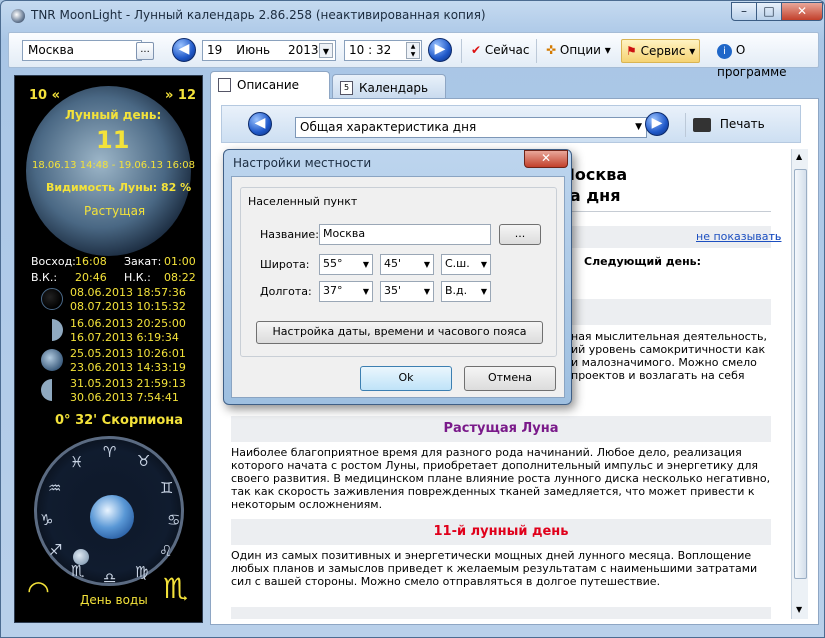 The image size is (825, 638). Describe the element at coordinates (744, 11) in the screenshot. I see `minimize-button: –` at that location.